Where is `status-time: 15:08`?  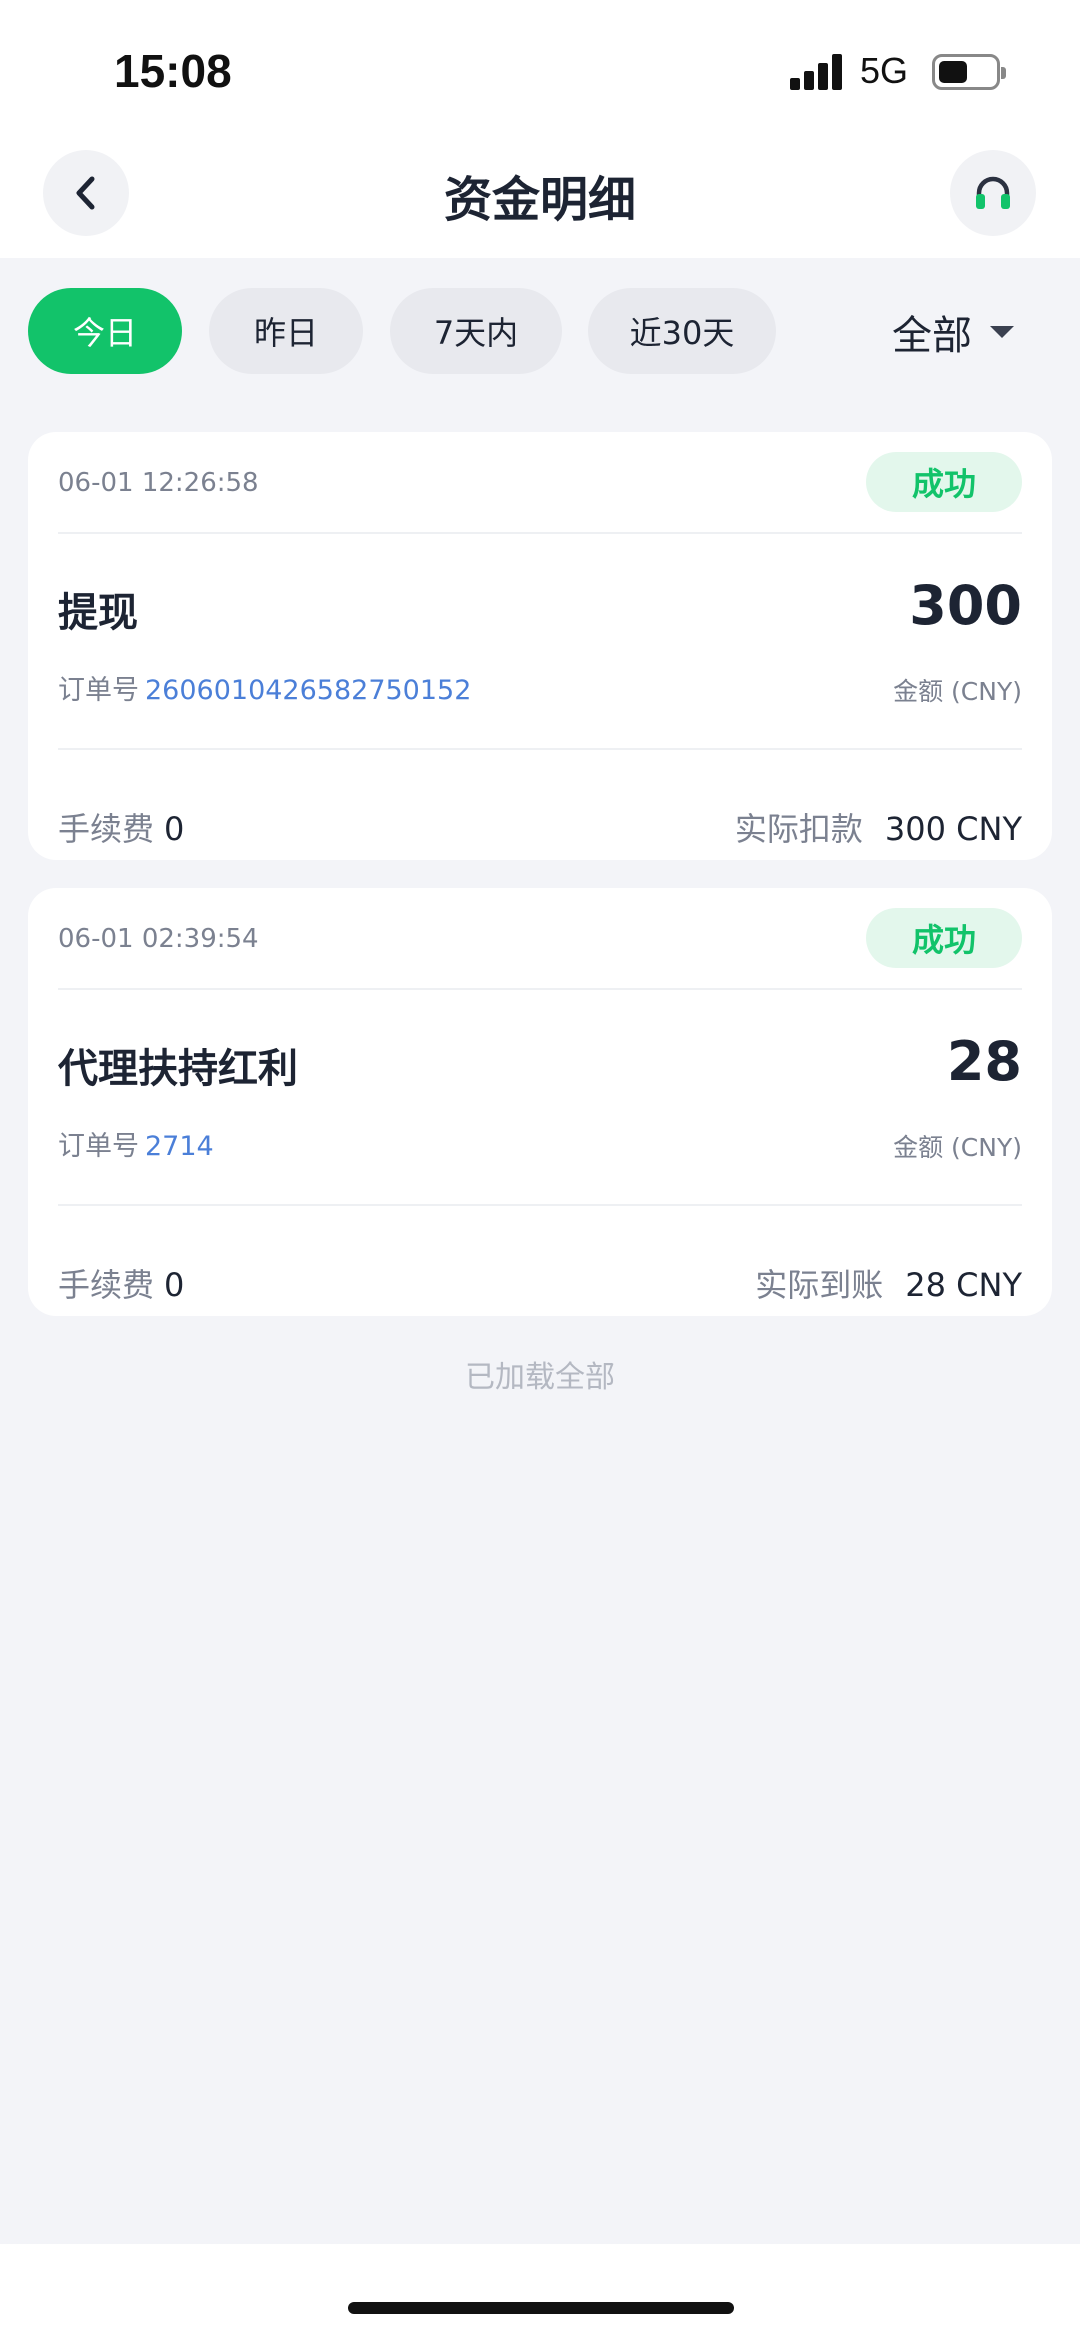
status-time: 15:08 is located at coordinates (173, 71).